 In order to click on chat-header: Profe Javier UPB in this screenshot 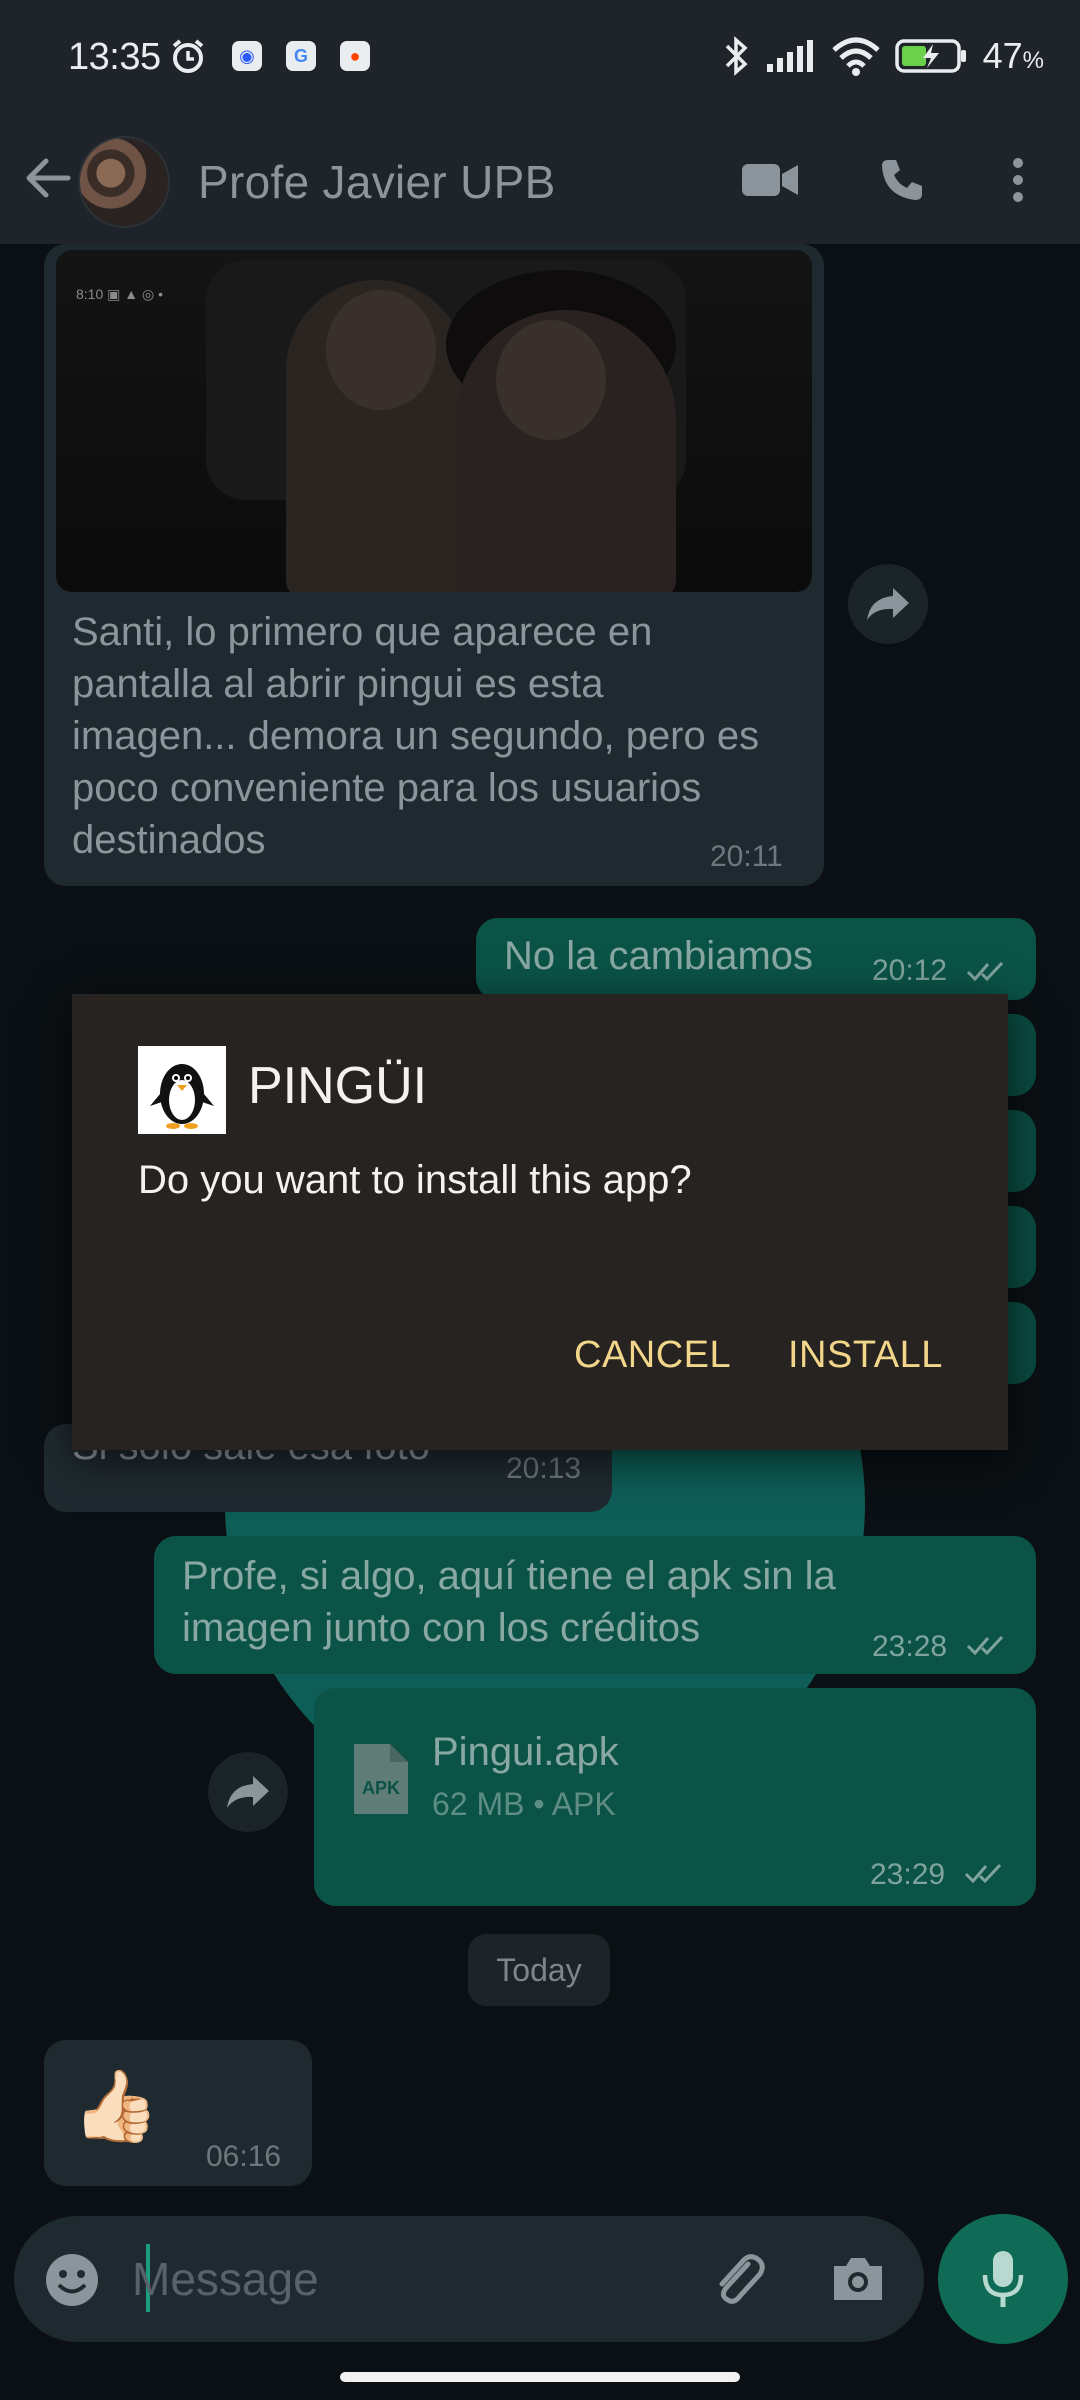, I will do `click(540, 182)`.